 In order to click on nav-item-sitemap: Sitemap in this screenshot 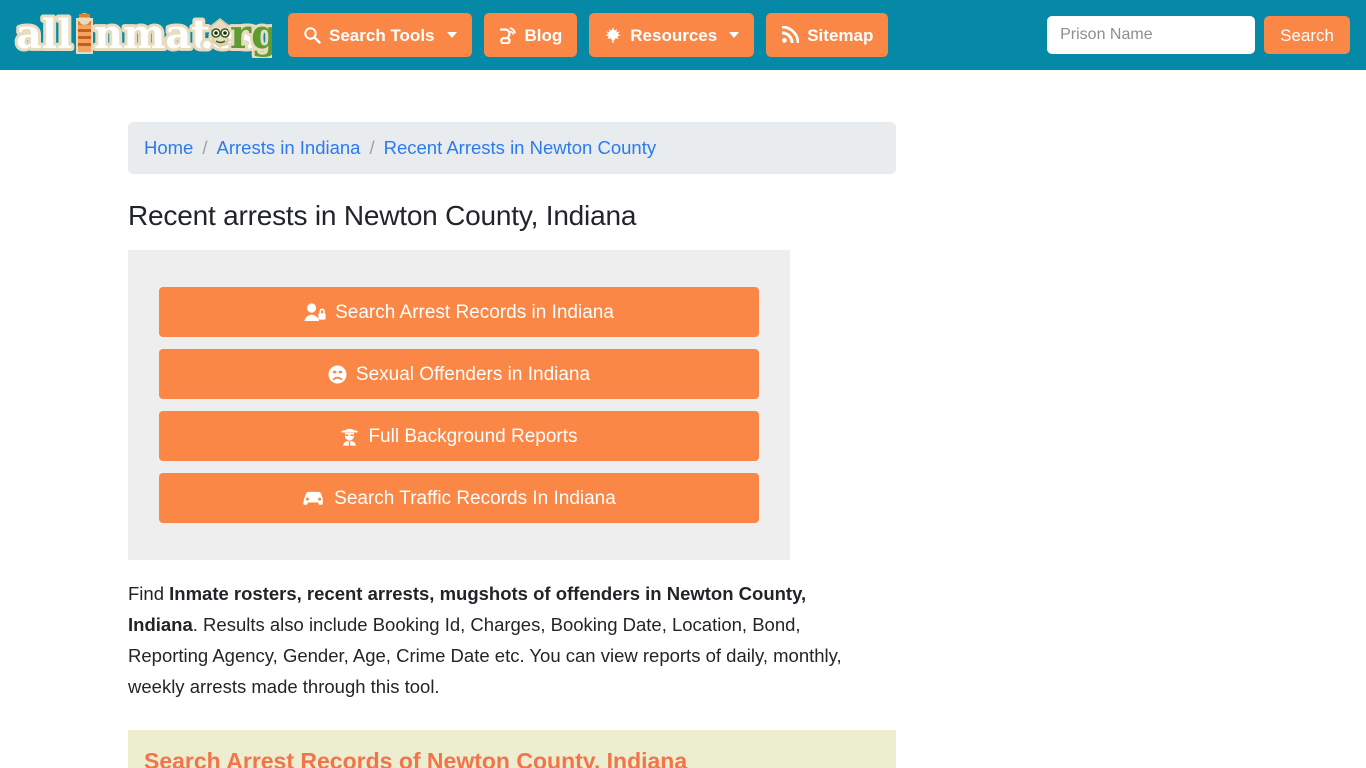, I will do `click(827, 35)`.